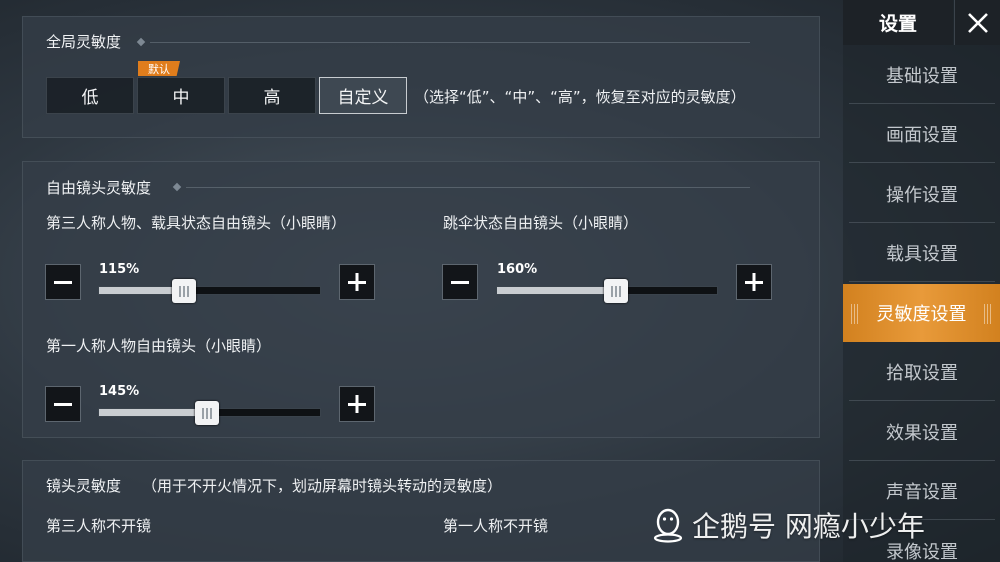 Image resolution: width=1000 pixels, height=562 pixels. What do you see at coordinates (668, 525) in the screenshot?
I see `penguin-logo-icon` at bounding box center [668, 525].